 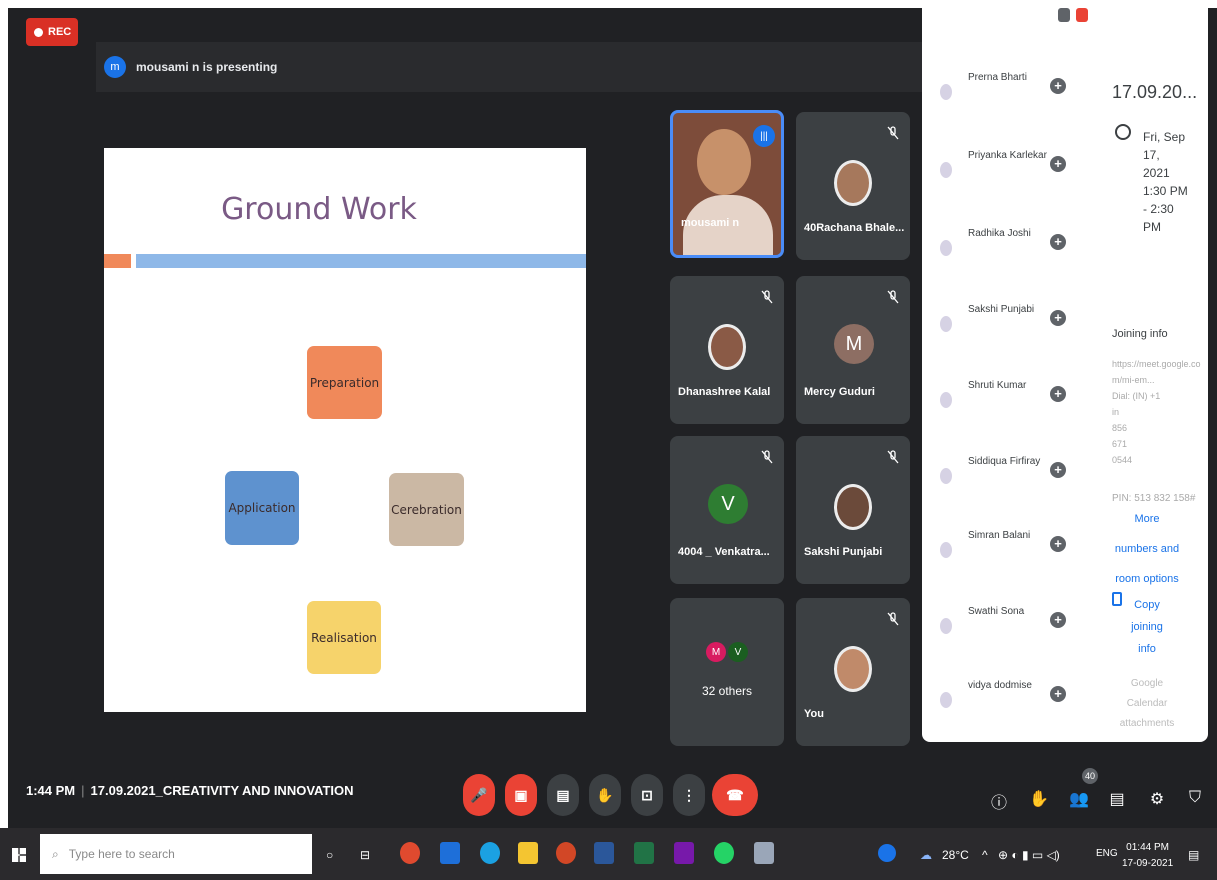 What do you see at coordinates (1195, 800) in the screenshot?
I see `host-controls-icon: ⛉` at bounding box center [1195, 800].